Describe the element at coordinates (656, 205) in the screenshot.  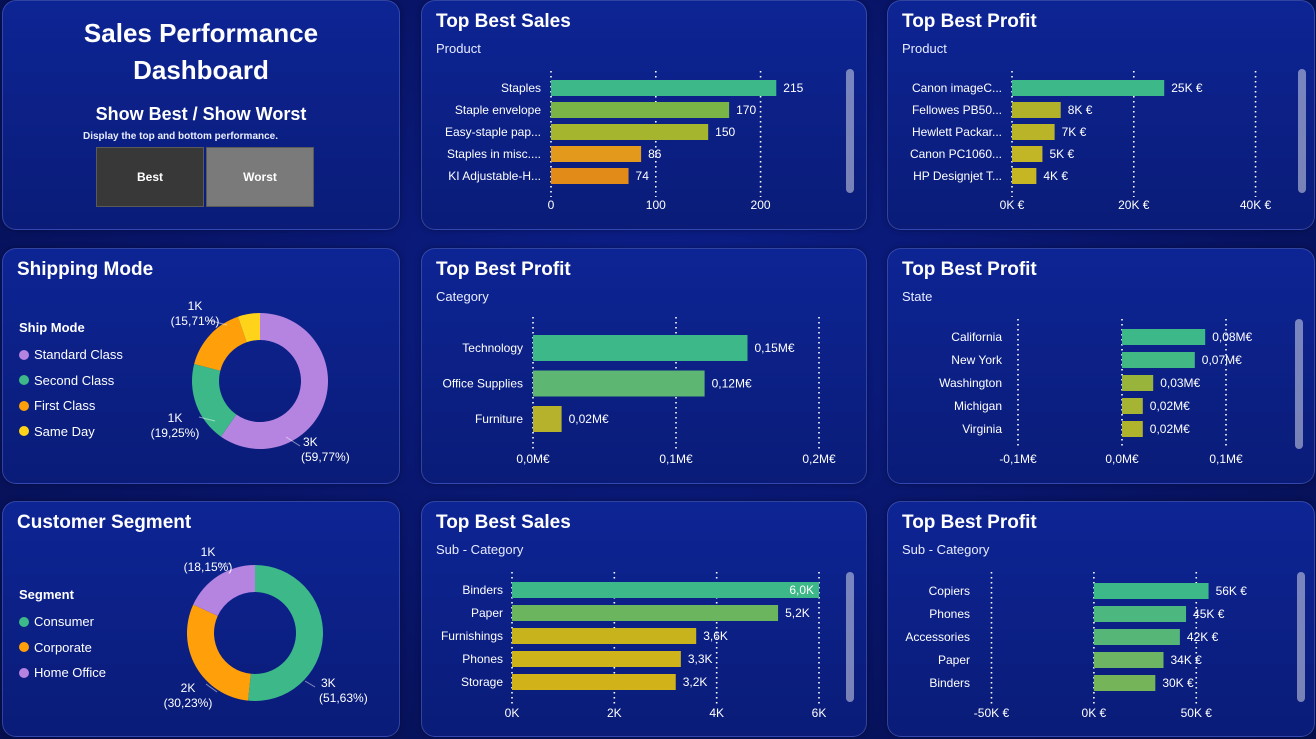
I see `tick-label: 100` at that location.